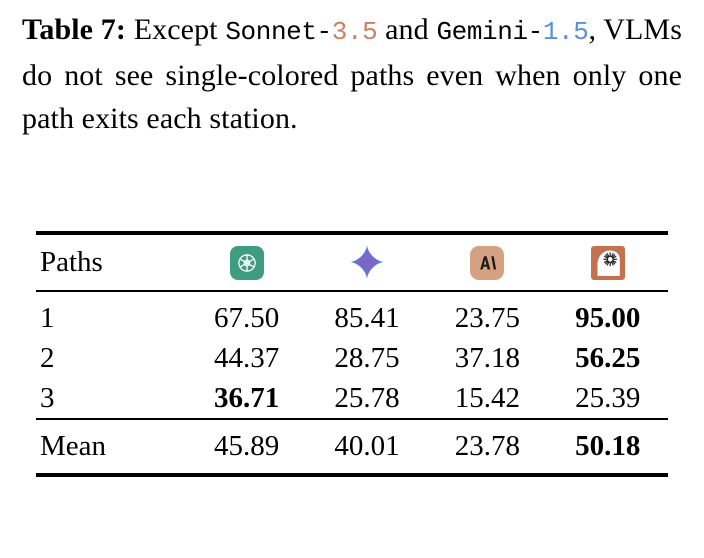  I want to click on caption-model-gemini-version: 1.5, so click(565, 32).